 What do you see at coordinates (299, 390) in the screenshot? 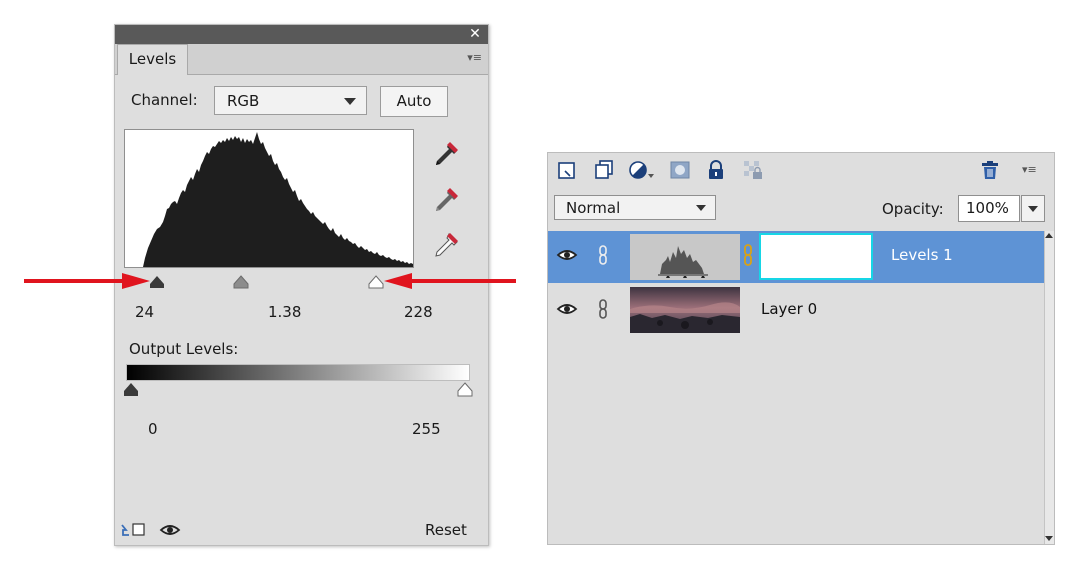
I see `output-levels-slider` at bounding box center [299, 390].